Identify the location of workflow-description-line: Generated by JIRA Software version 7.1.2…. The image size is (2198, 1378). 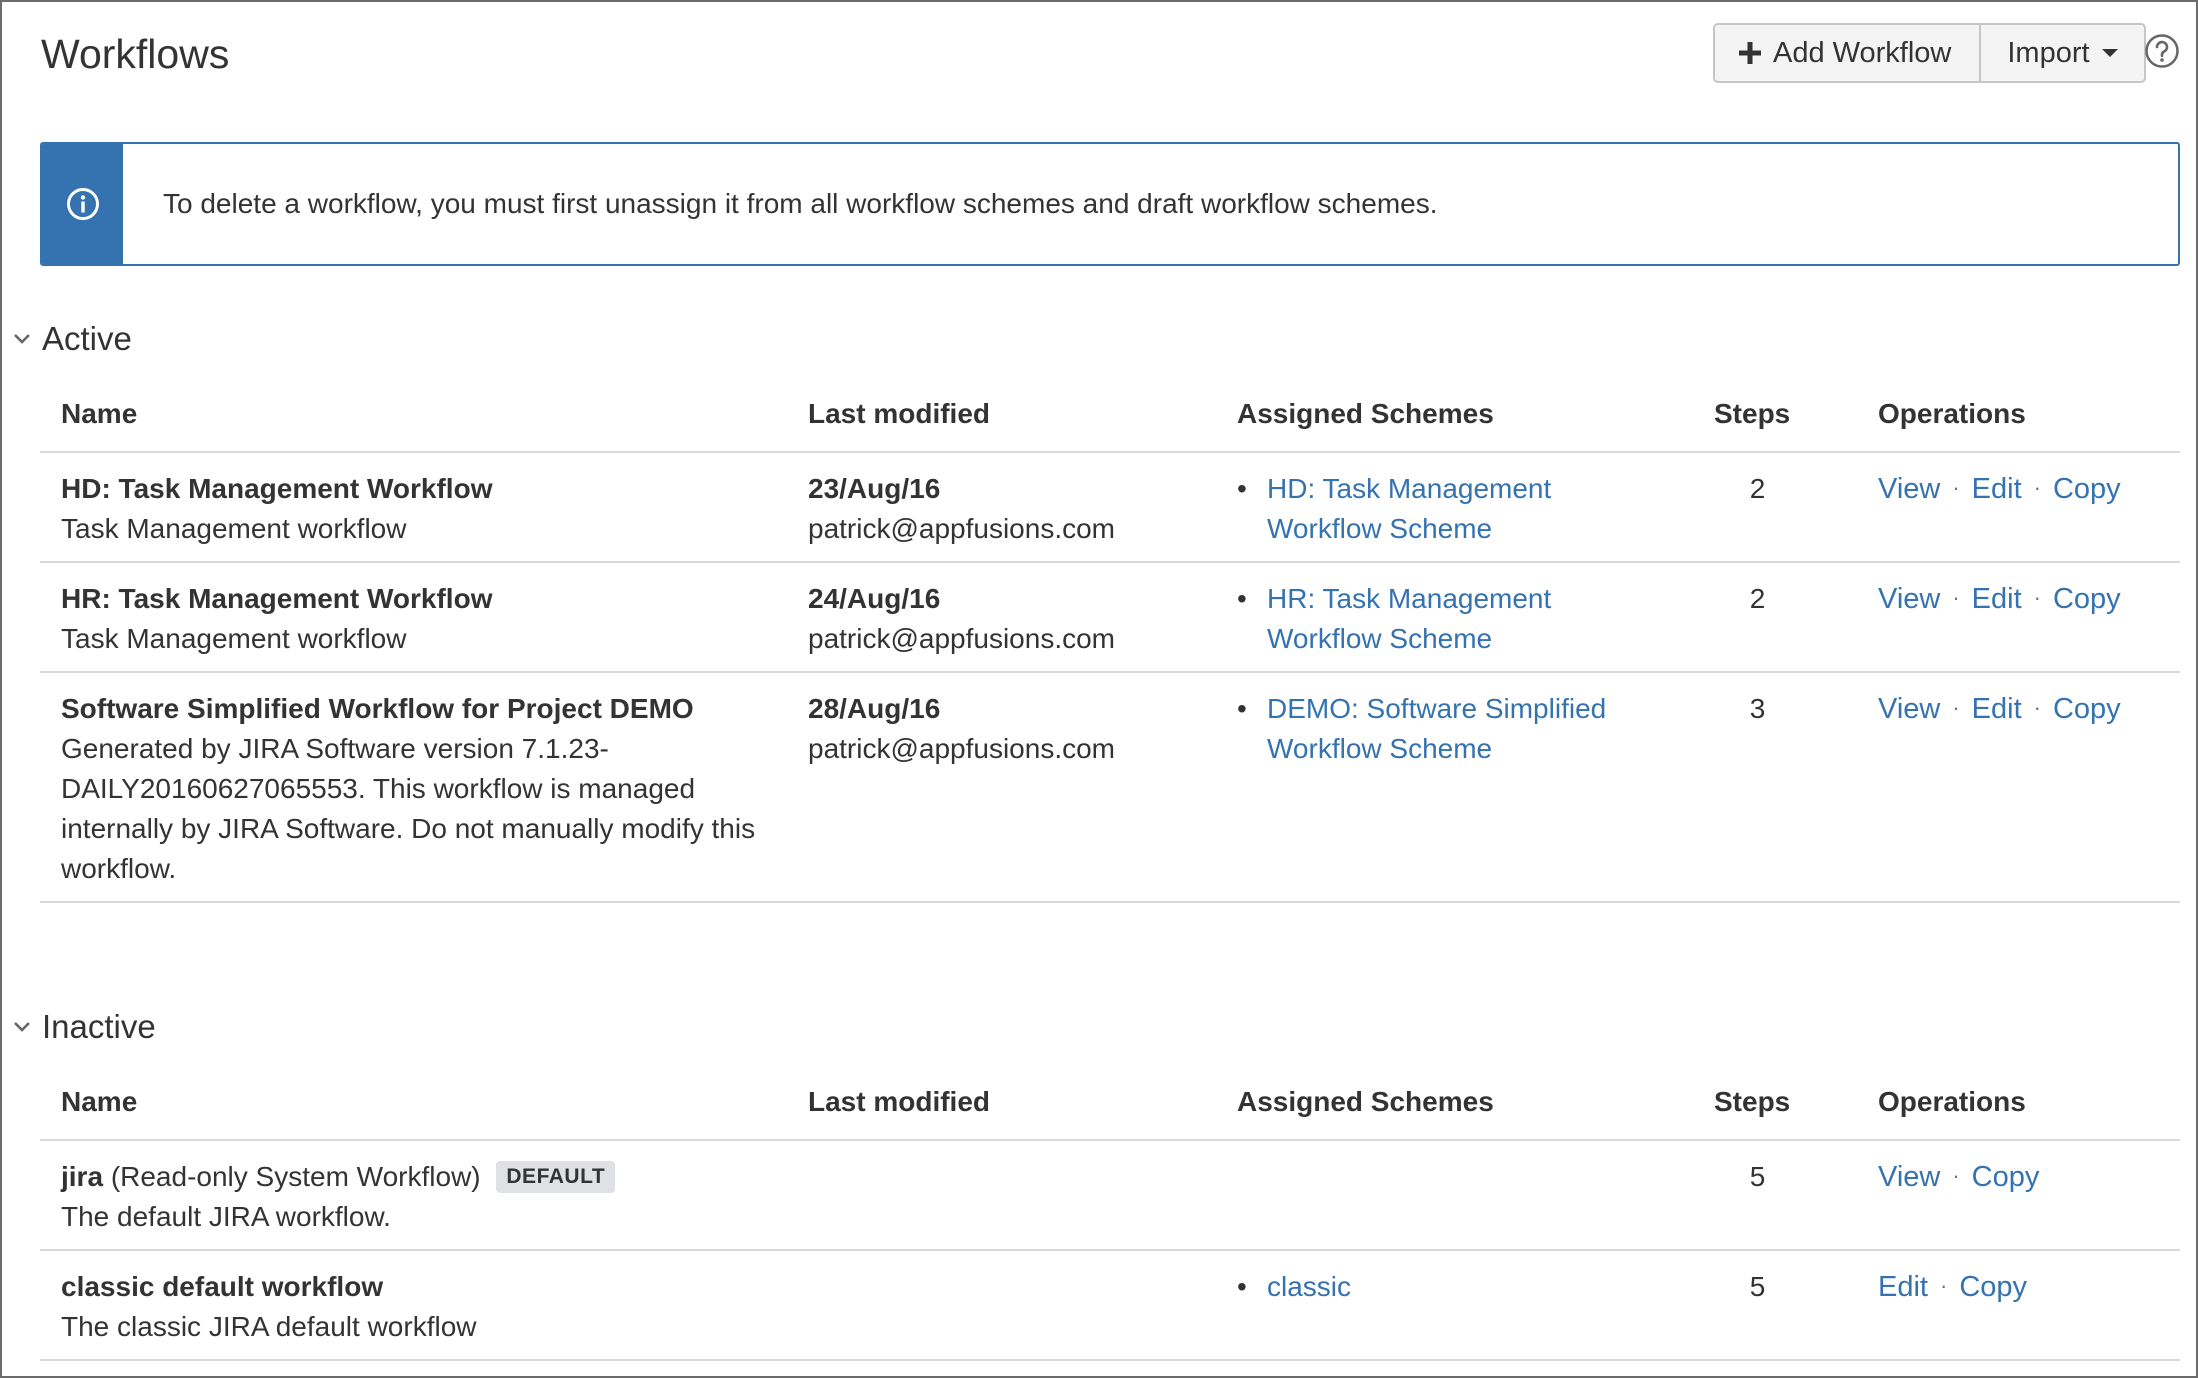
(335, 748).